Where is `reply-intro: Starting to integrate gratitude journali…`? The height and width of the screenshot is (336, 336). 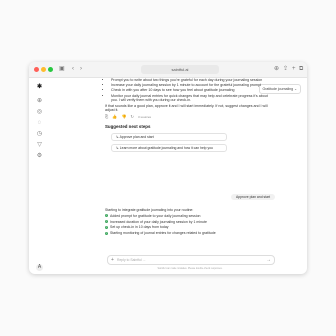 reply-intro: Starting to integrate gratitude journali… is located at coordinates (149, 210).